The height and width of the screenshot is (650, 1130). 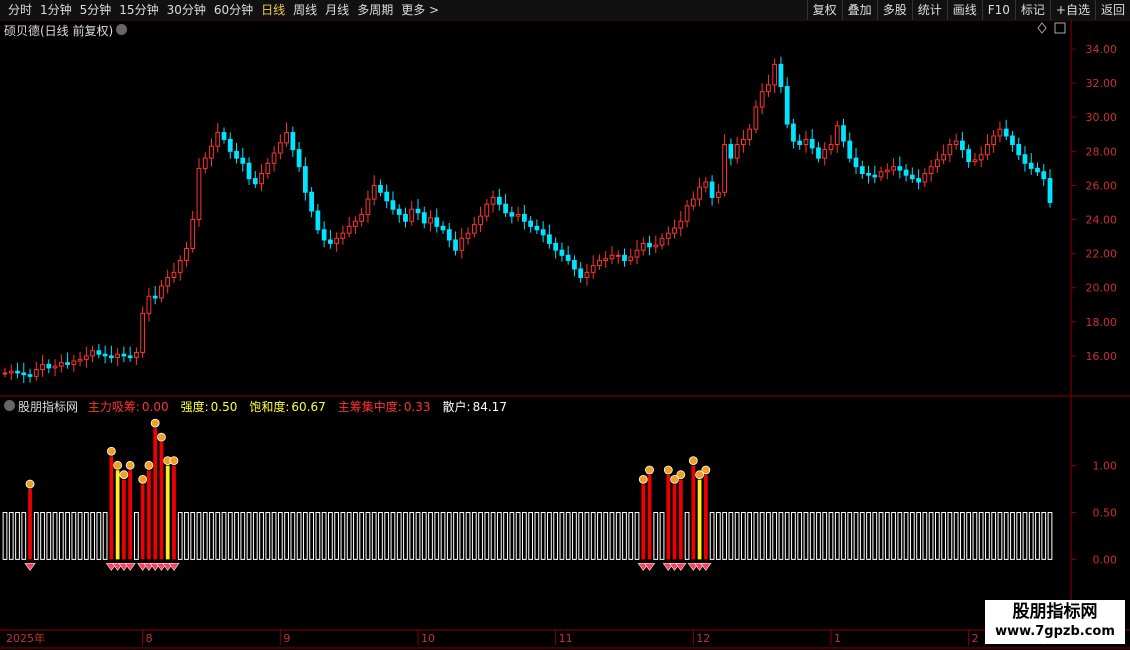 What do you see at coordinates (929, 10) in the screenshot?
I see `toolbar-button: 统计` at bounding box center [929, 10].